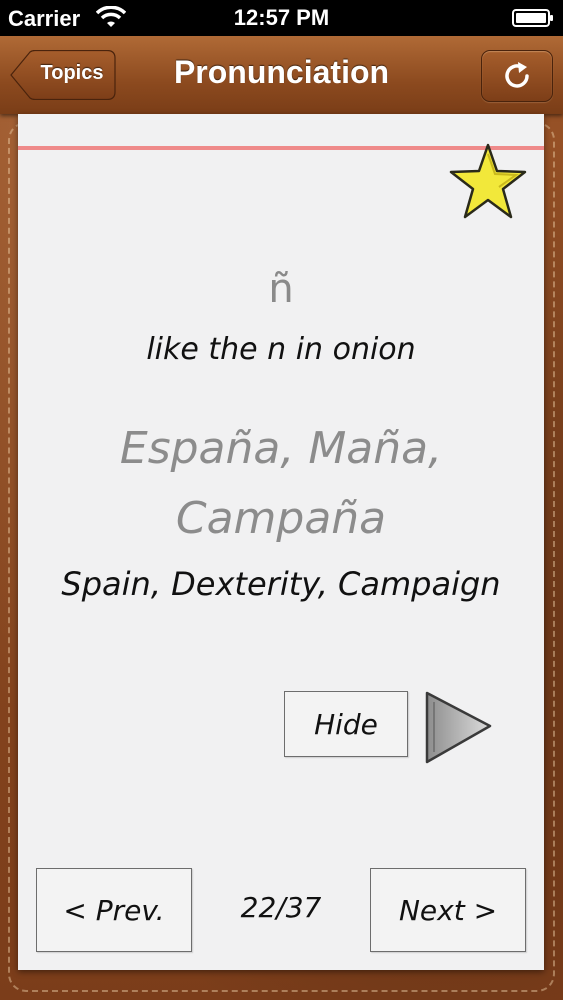 Image resolution: width=563 pixels, height=1000 pixels. What do you see at coordinates (346, 724) in the screenshot?
I see `hide-button: Hide` at bounding box center [346, 724].